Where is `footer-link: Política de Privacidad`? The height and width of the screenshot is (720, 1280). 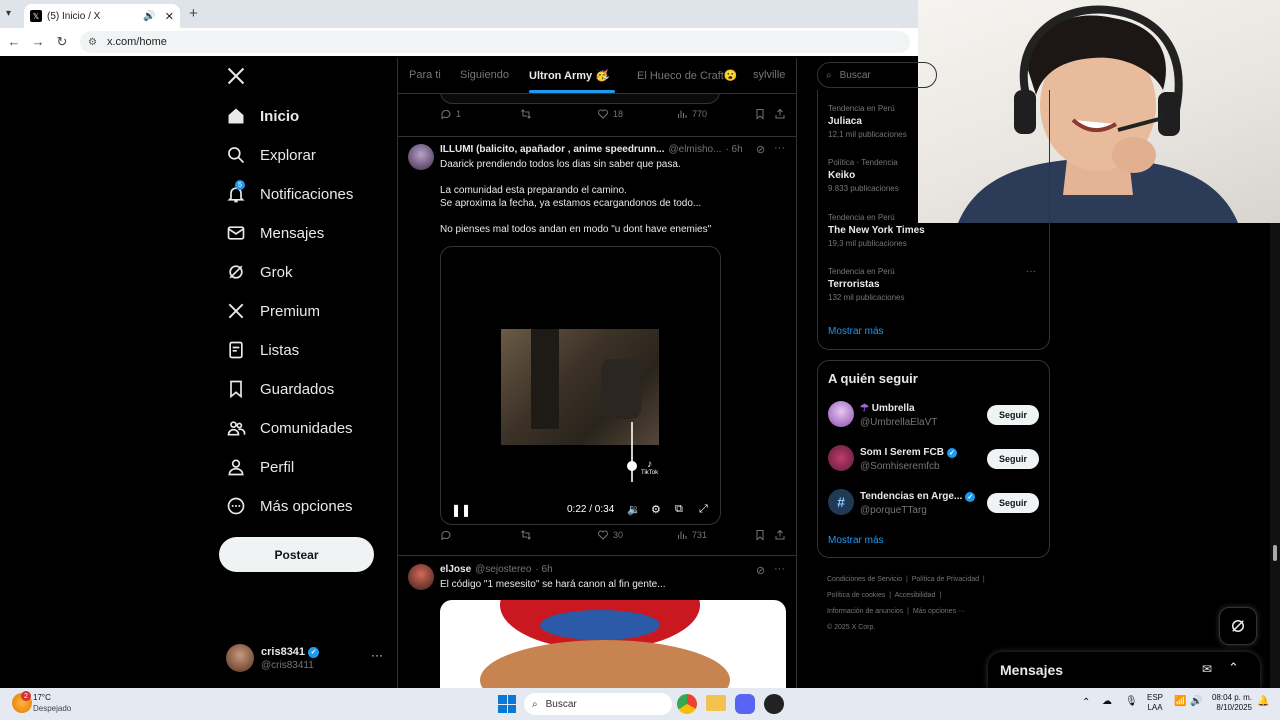 footer-link: Política de Privacidad is located at coordinates (945, 579).